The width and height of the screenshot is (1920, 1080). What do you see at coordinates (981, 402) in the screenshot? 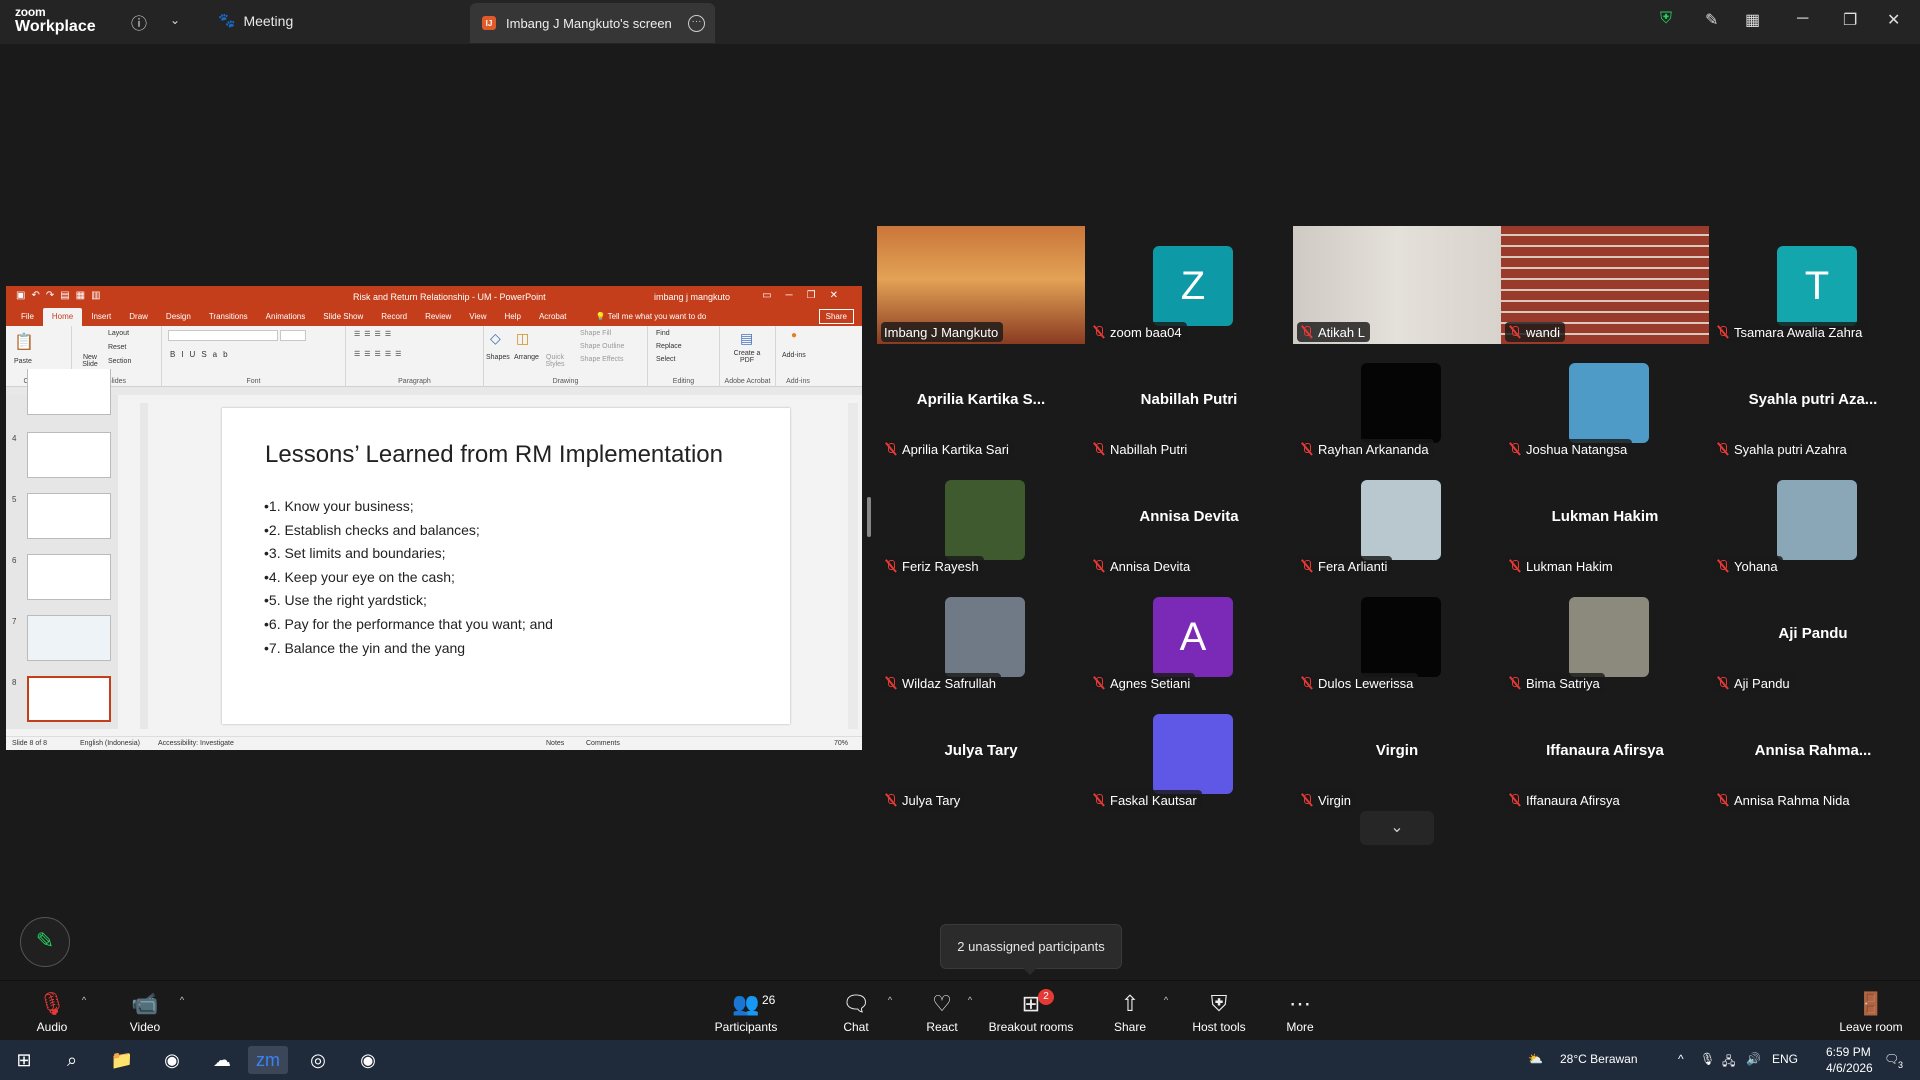
I see `participant-tile: Aprilia Kartika S... Aprilia Kartika Sari` at bounding box center [981, 402].